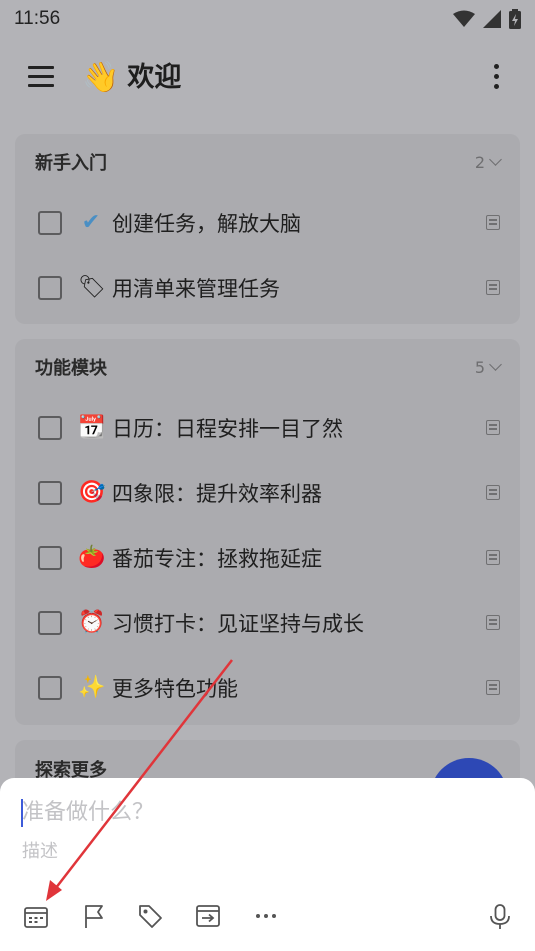  I want to click on target-icon: 🎯, so click(92, 492).